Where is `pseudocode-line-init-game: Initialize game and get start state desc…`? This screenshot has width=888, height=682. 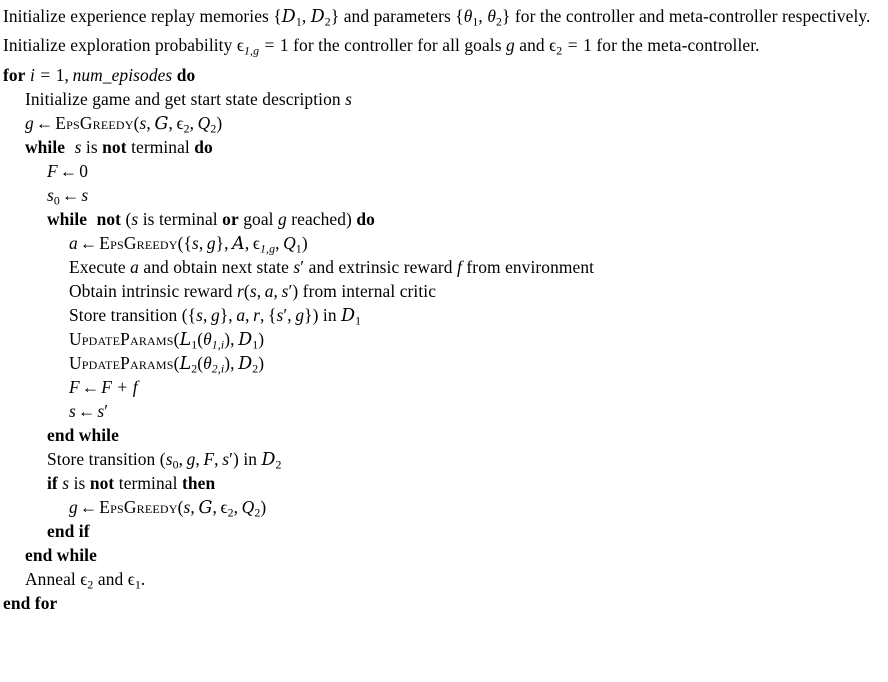 pseudocode-line-init-game: Initialize game and get start state desc… is located at coordinates (445, 99).